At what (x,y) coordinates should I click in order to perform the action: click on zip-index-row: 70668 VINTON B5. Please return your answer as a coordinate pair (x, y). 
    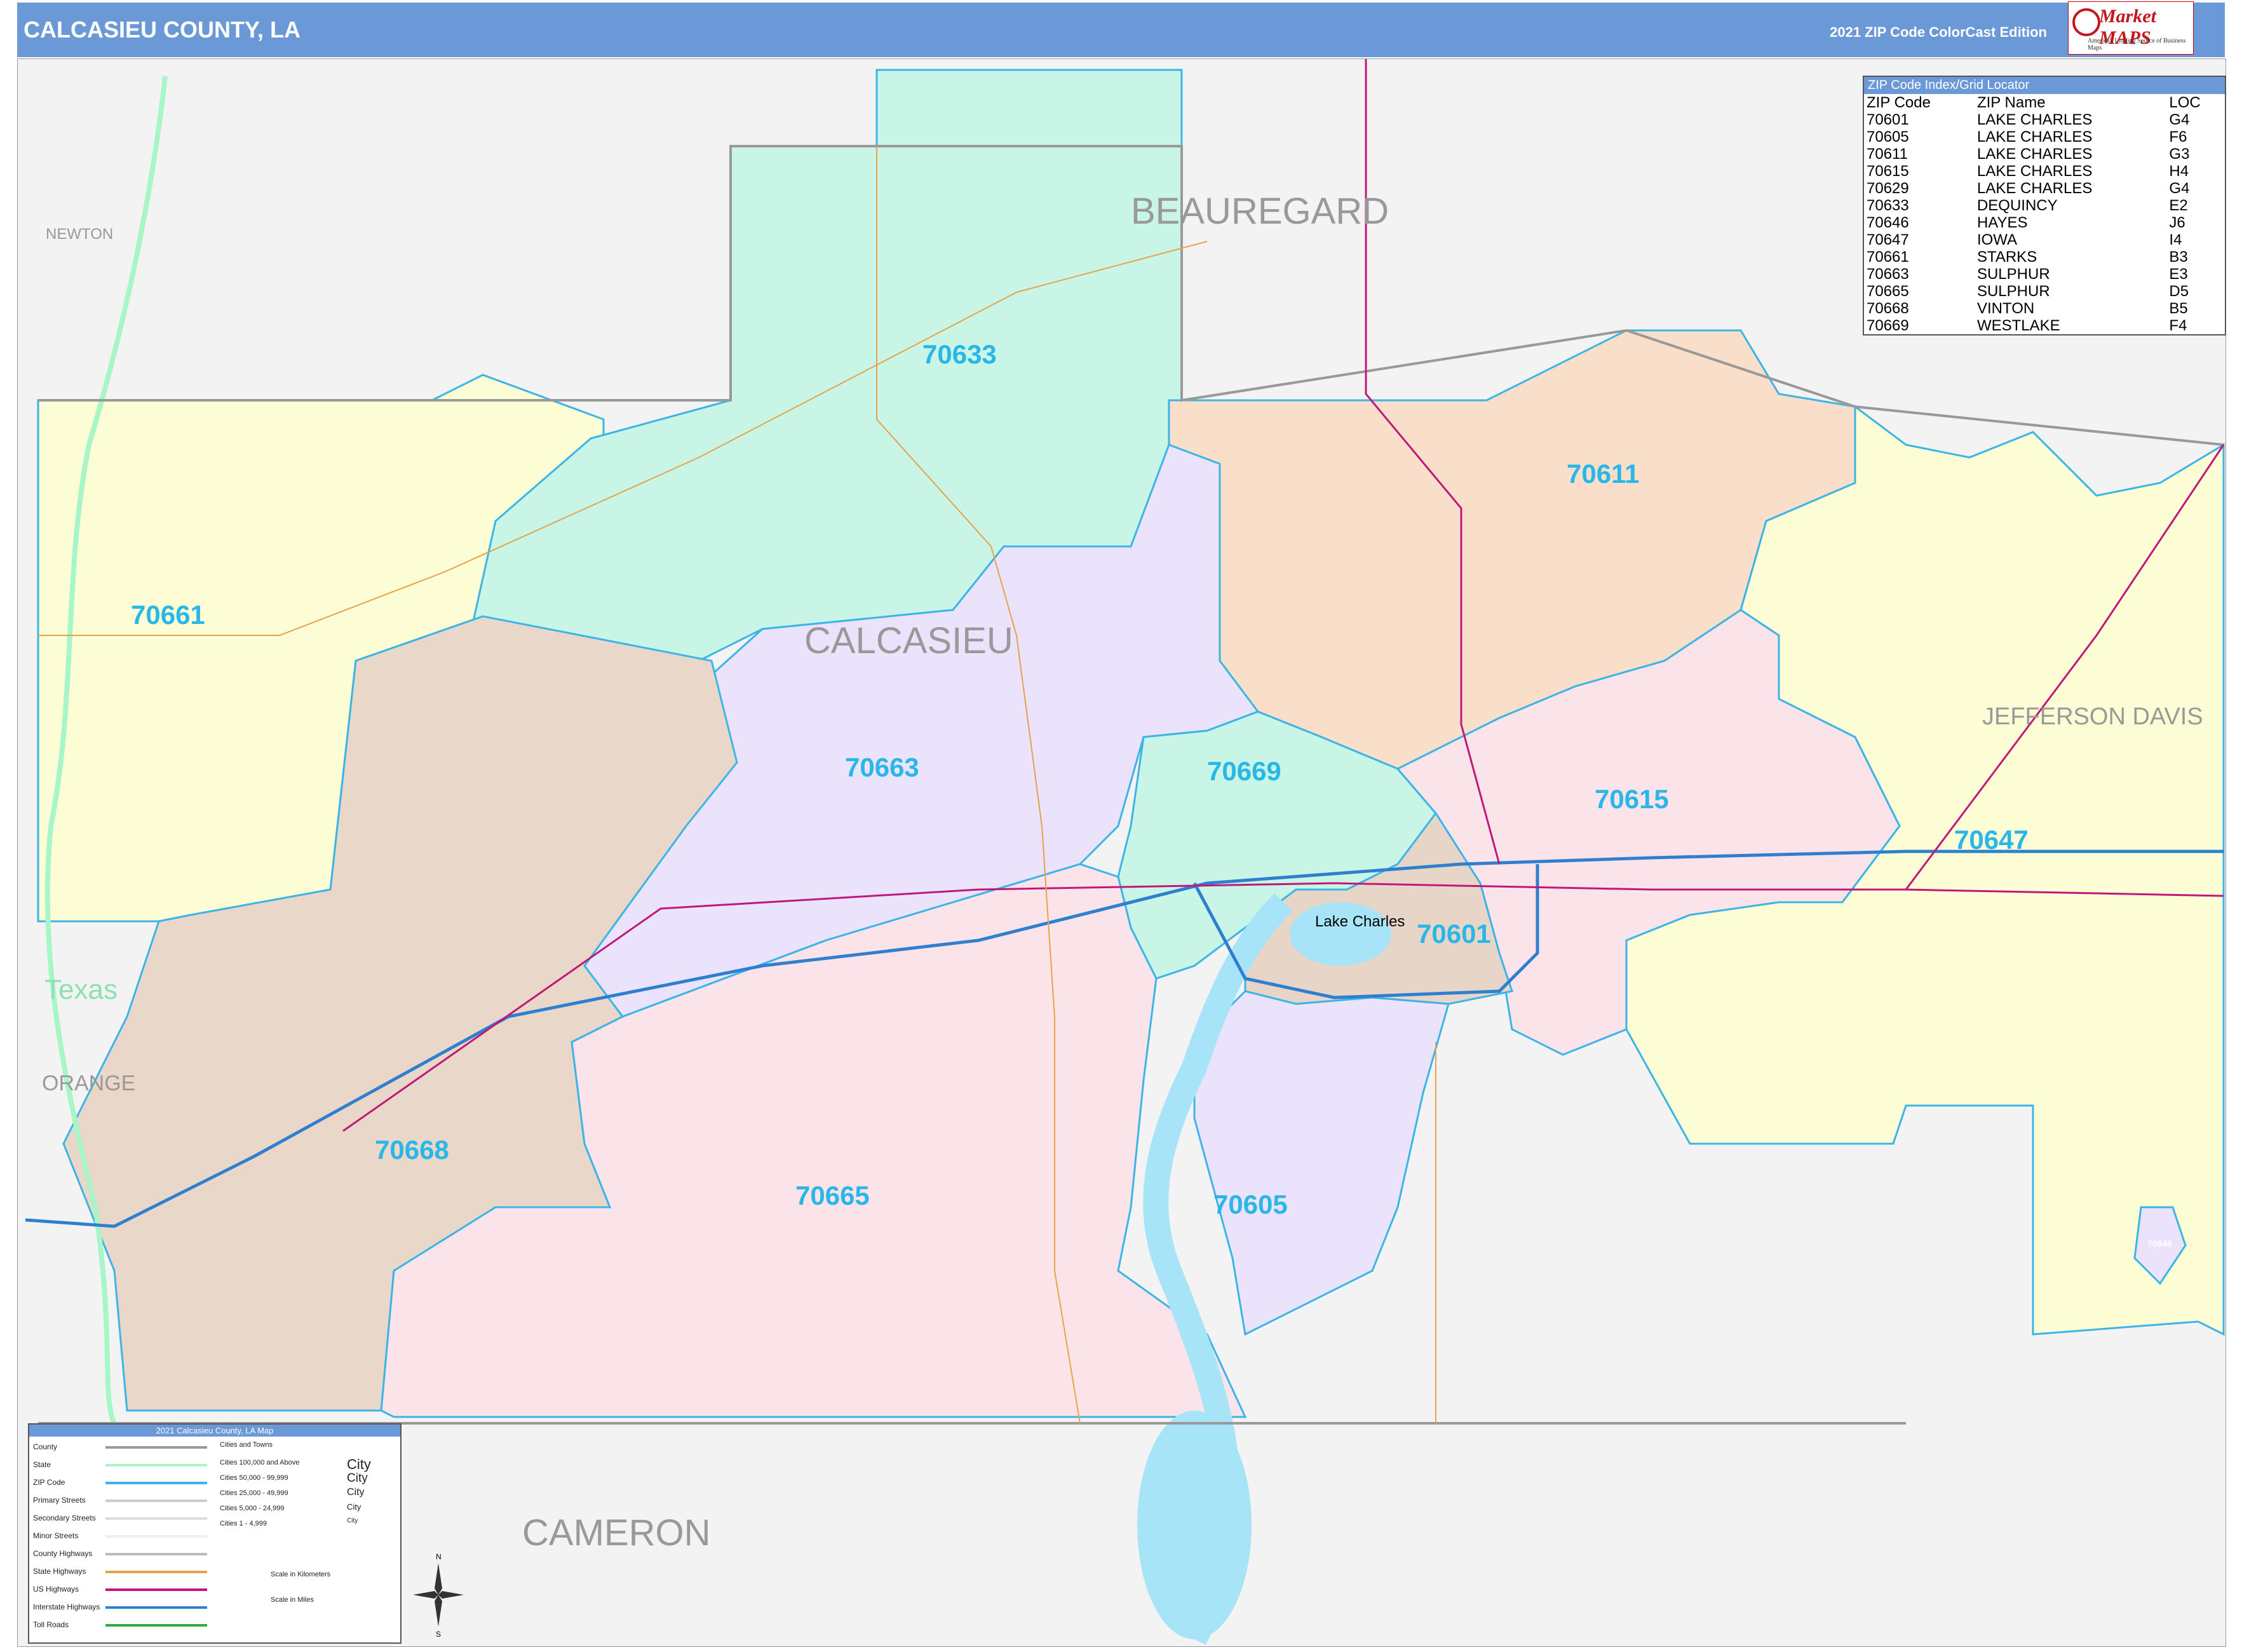
    Looking at the image, I should click on (2044, 309).